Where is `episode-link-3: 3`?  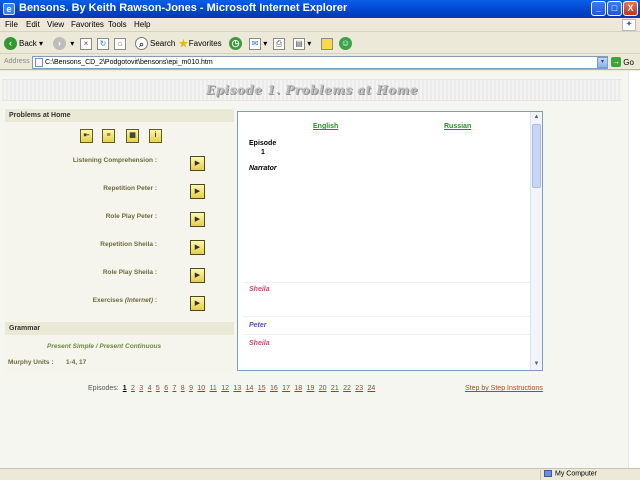
episode-link-3: 3 is located at coordinates (141, 388).